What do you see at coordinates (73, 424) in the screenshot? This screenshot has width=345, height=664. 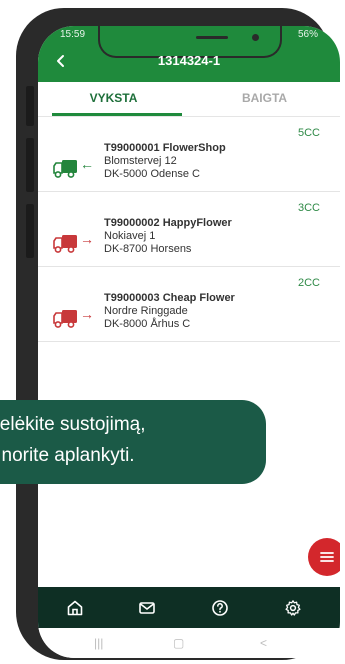 I see `tooltip-text: stelėkite sustojimą,` at bounding box center [73, 424].